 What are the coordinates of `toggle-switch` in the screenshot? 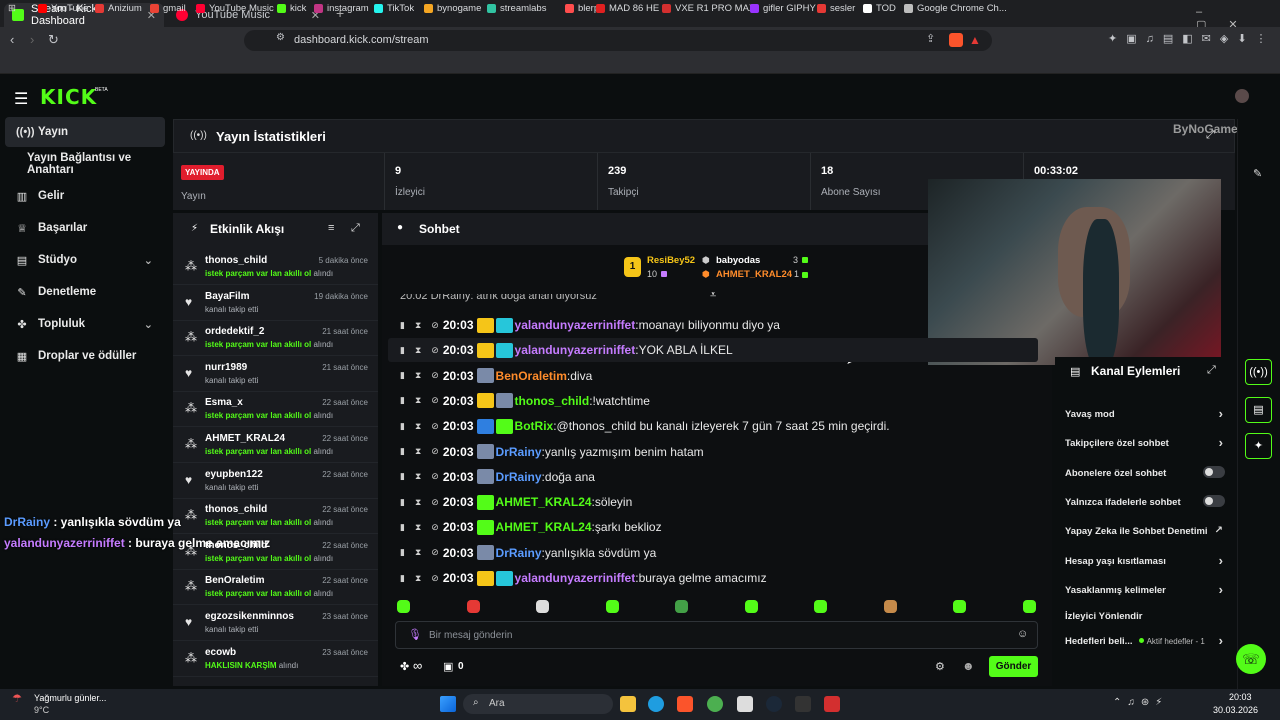 It's located at (1214, 472).